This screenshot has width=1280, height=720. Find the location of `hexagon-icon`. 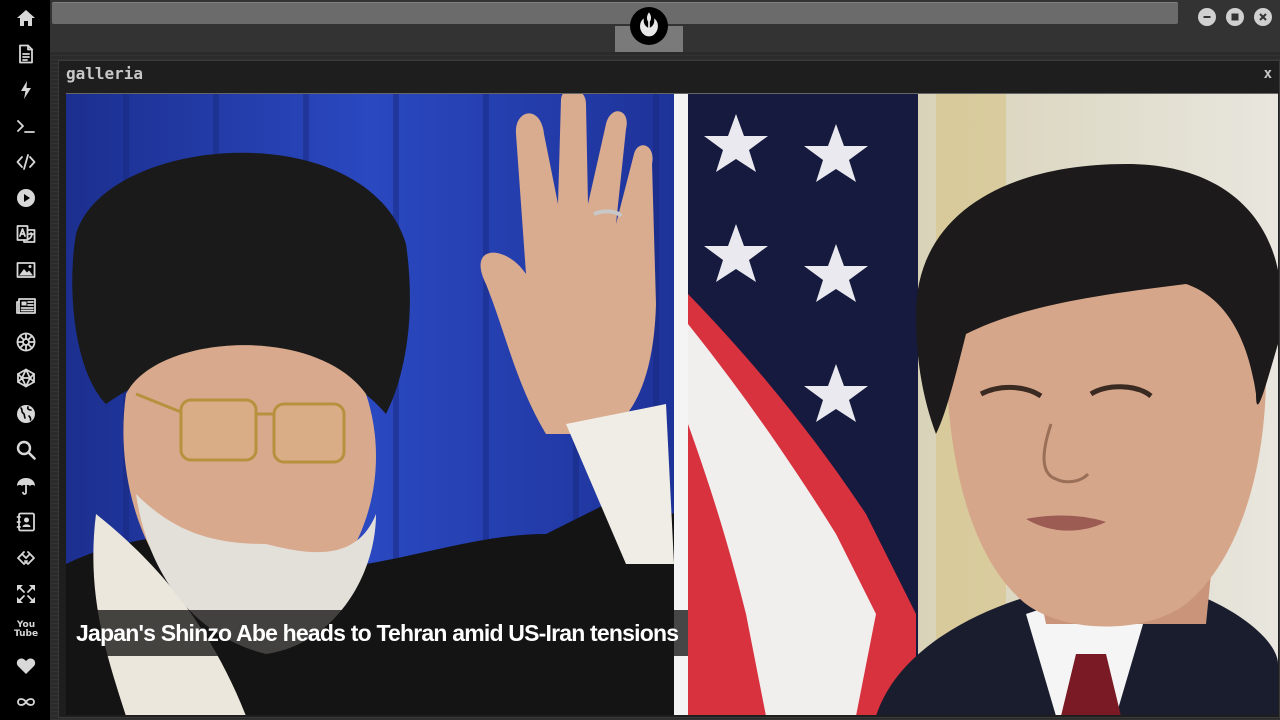

hexagon-icon is located at coordinates (26, 378).